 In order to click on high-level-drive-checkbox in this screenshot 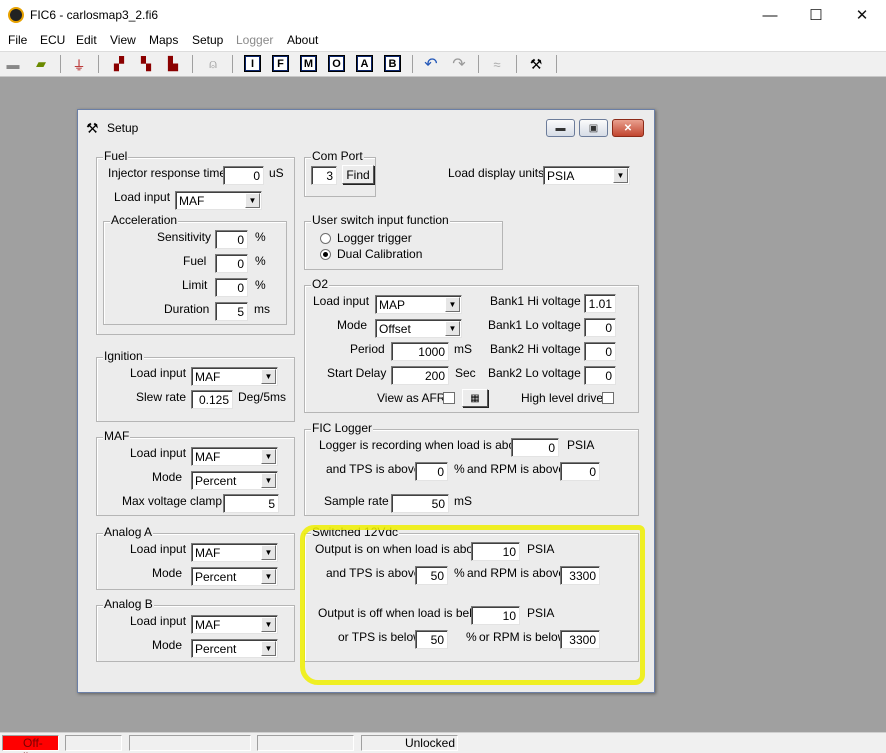, I will do `click(608, 398)`.